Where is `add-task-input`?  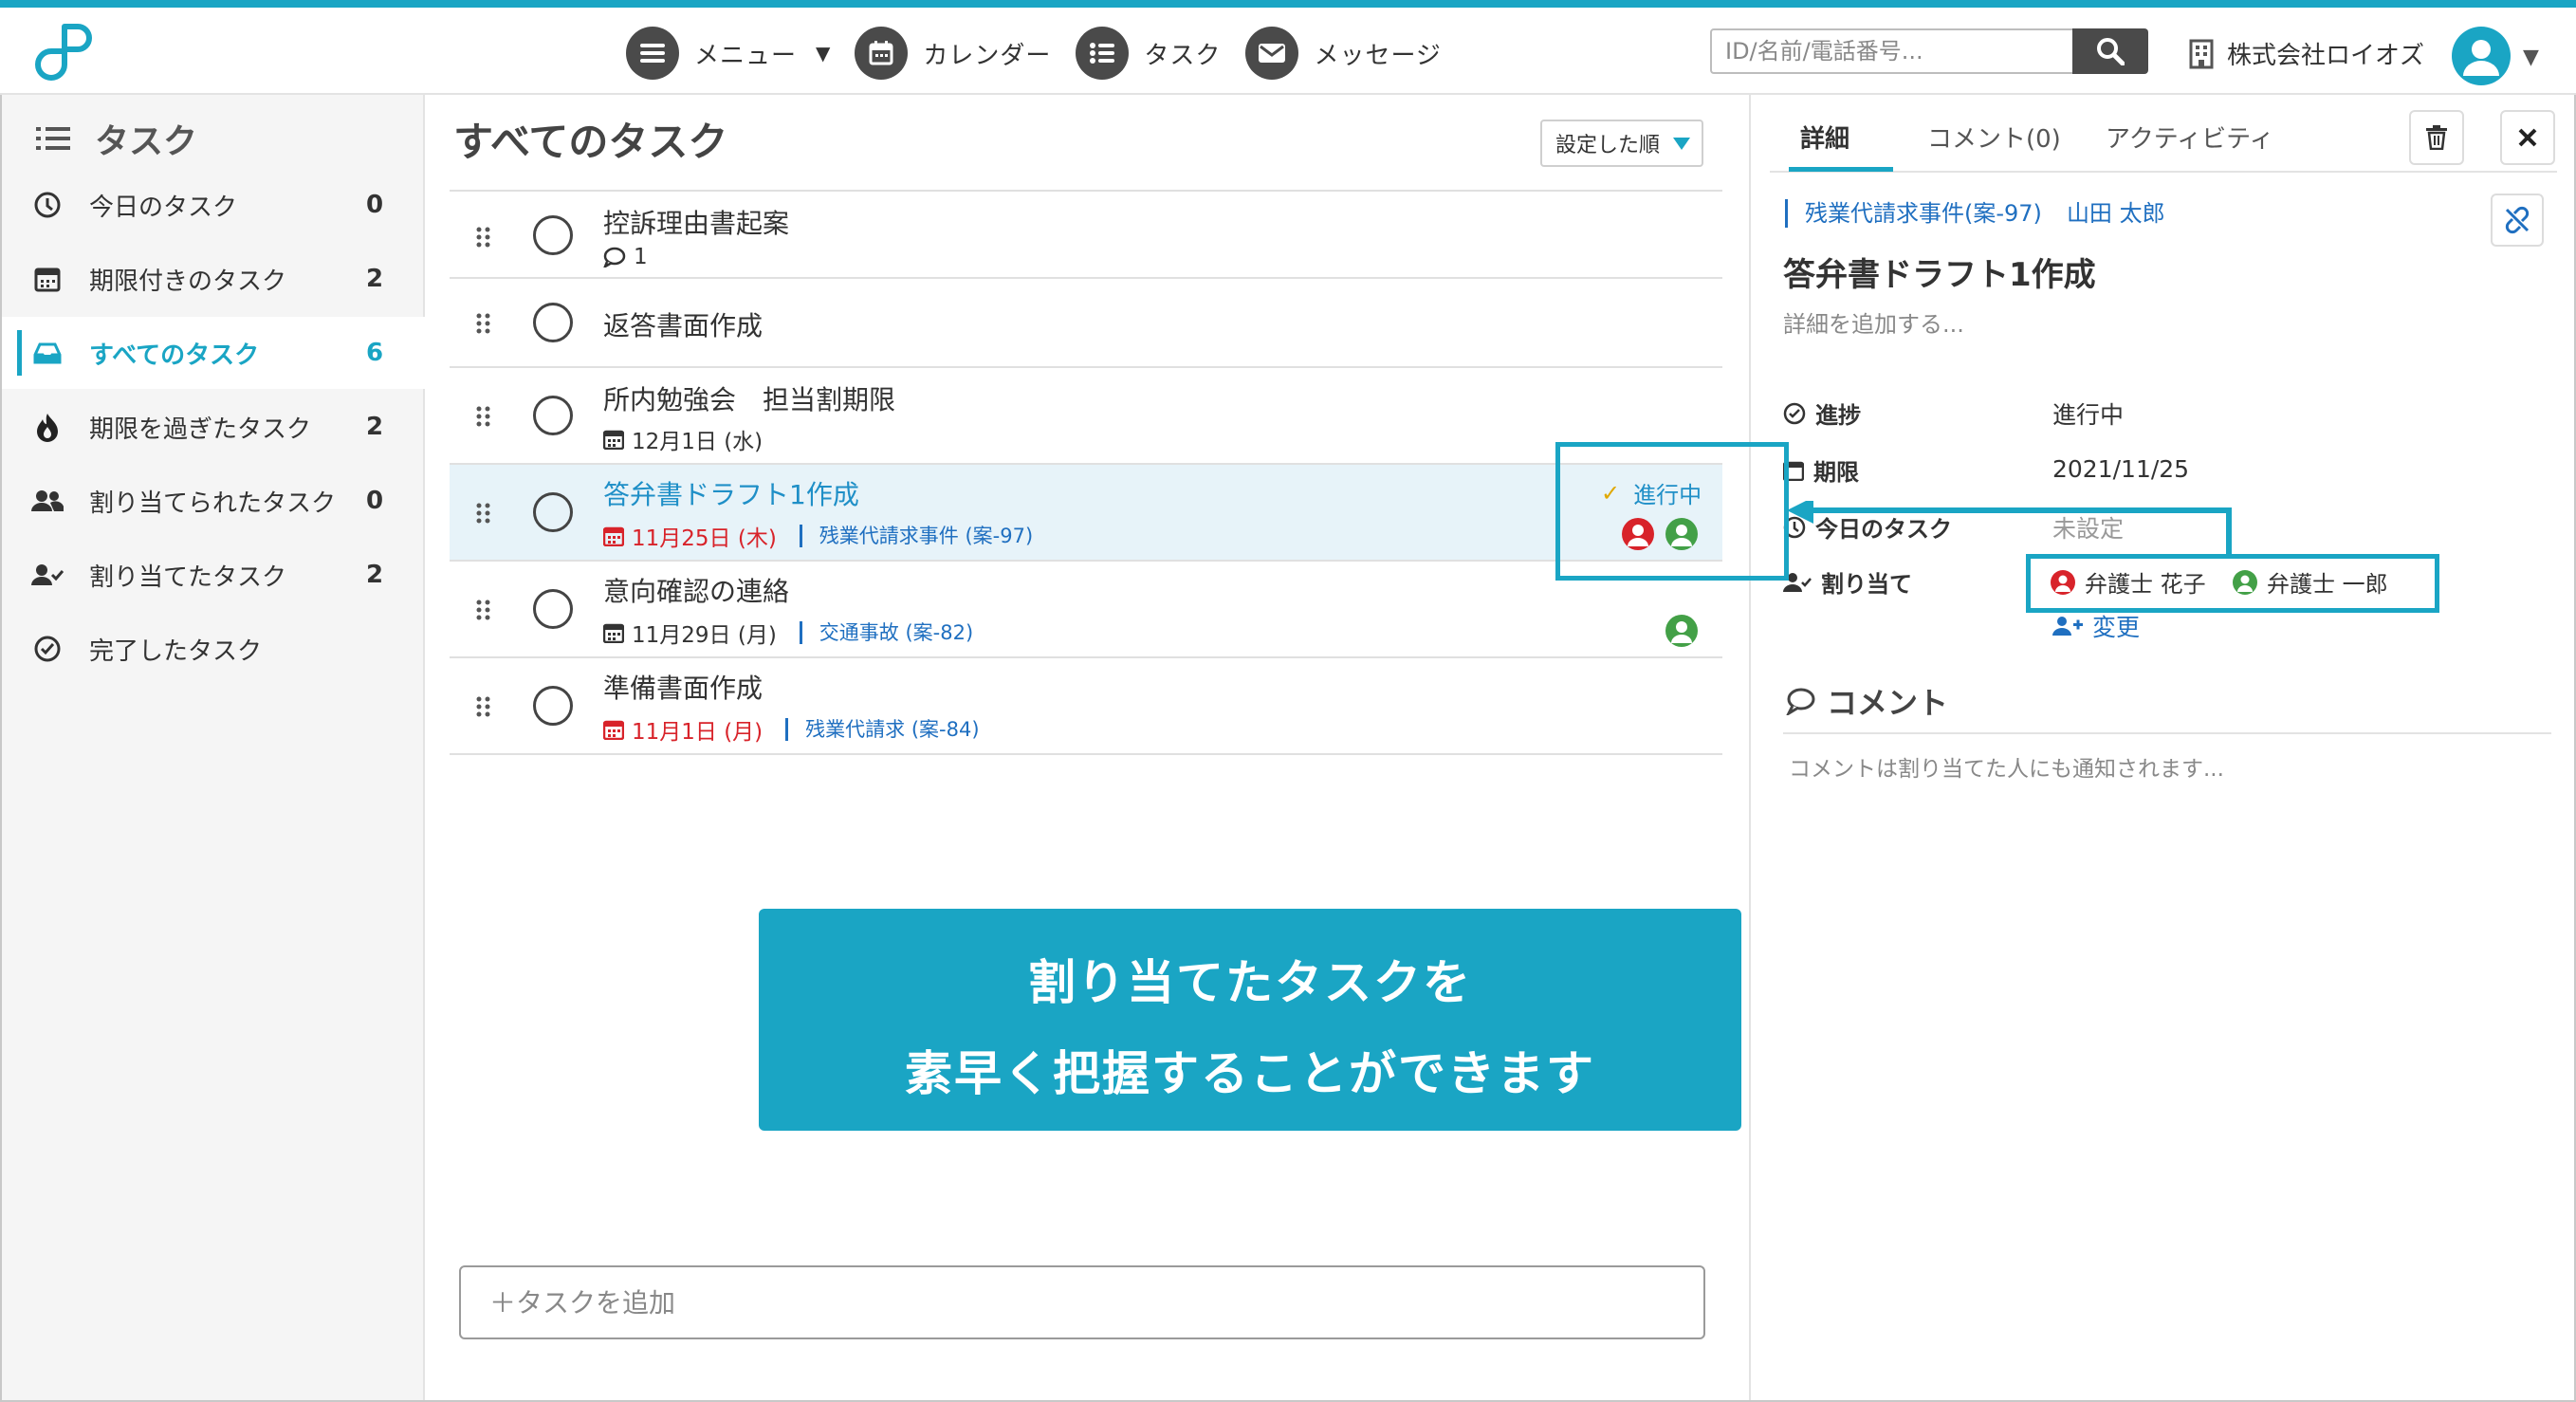
add-task-input is located at coordinates (1082, 1302).